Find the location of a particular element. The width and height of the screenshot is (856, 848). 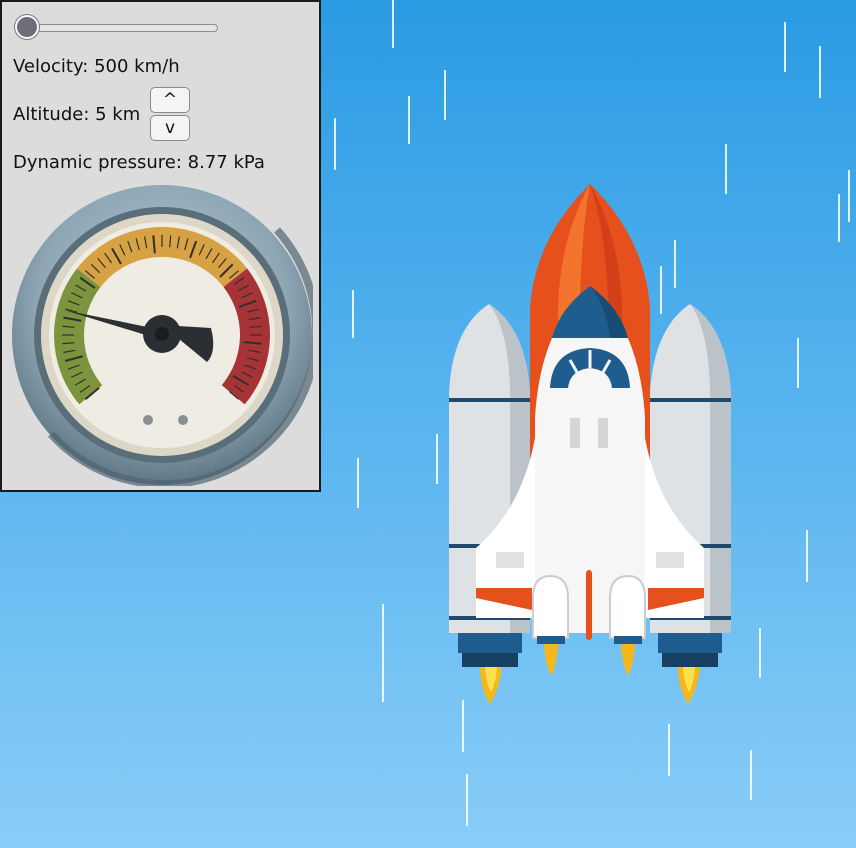

wing-panel-right is located at coordinates (670, 560).